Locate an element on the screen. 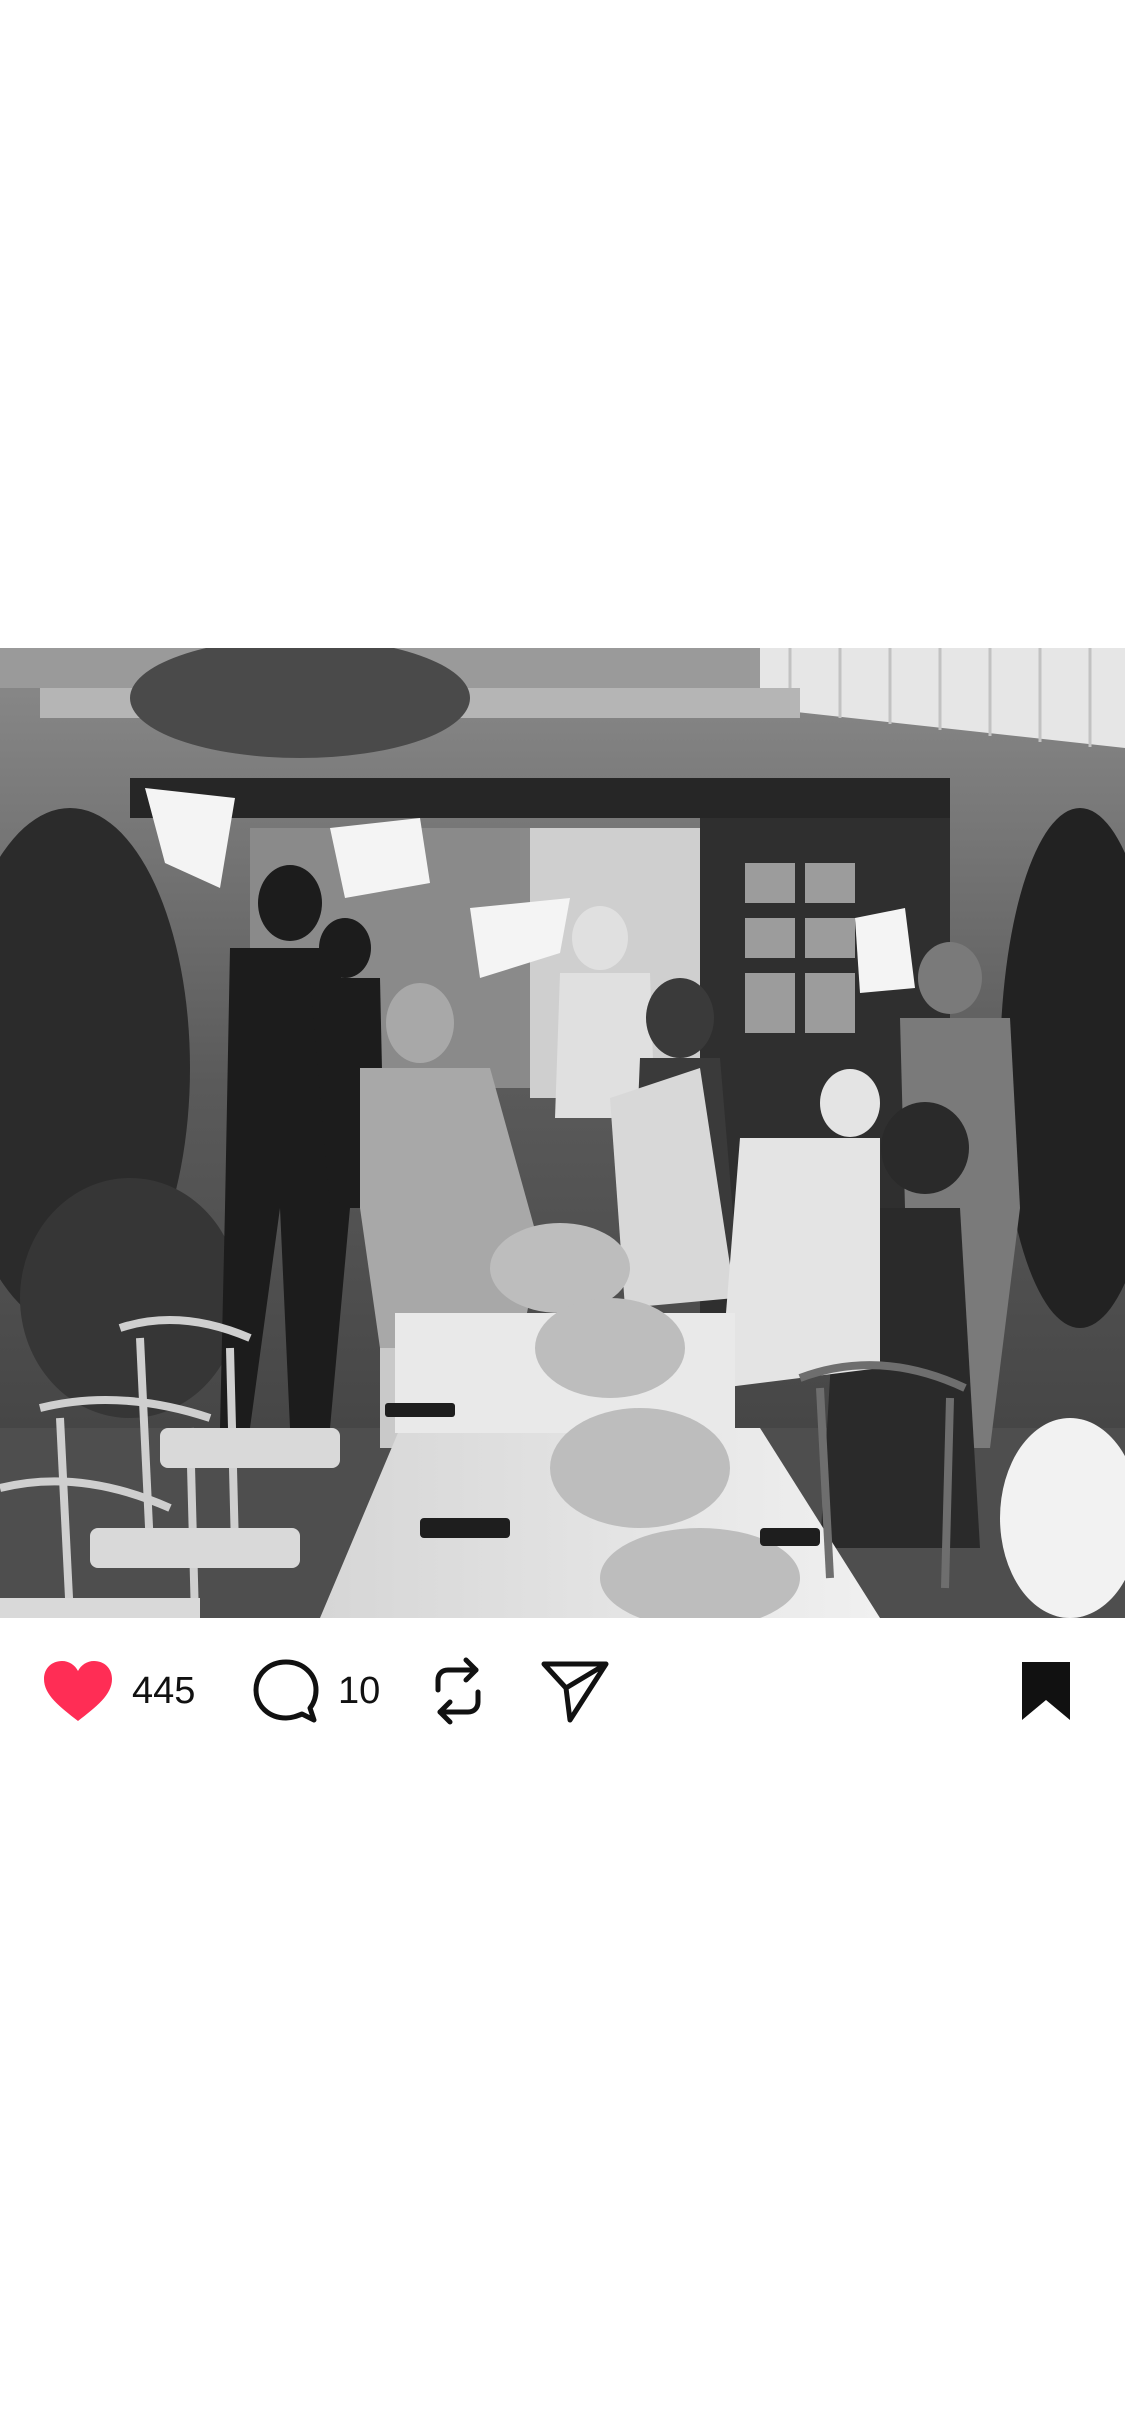 The image size is (1125, 2436). repost-button is located at coordinates (458, 1691).